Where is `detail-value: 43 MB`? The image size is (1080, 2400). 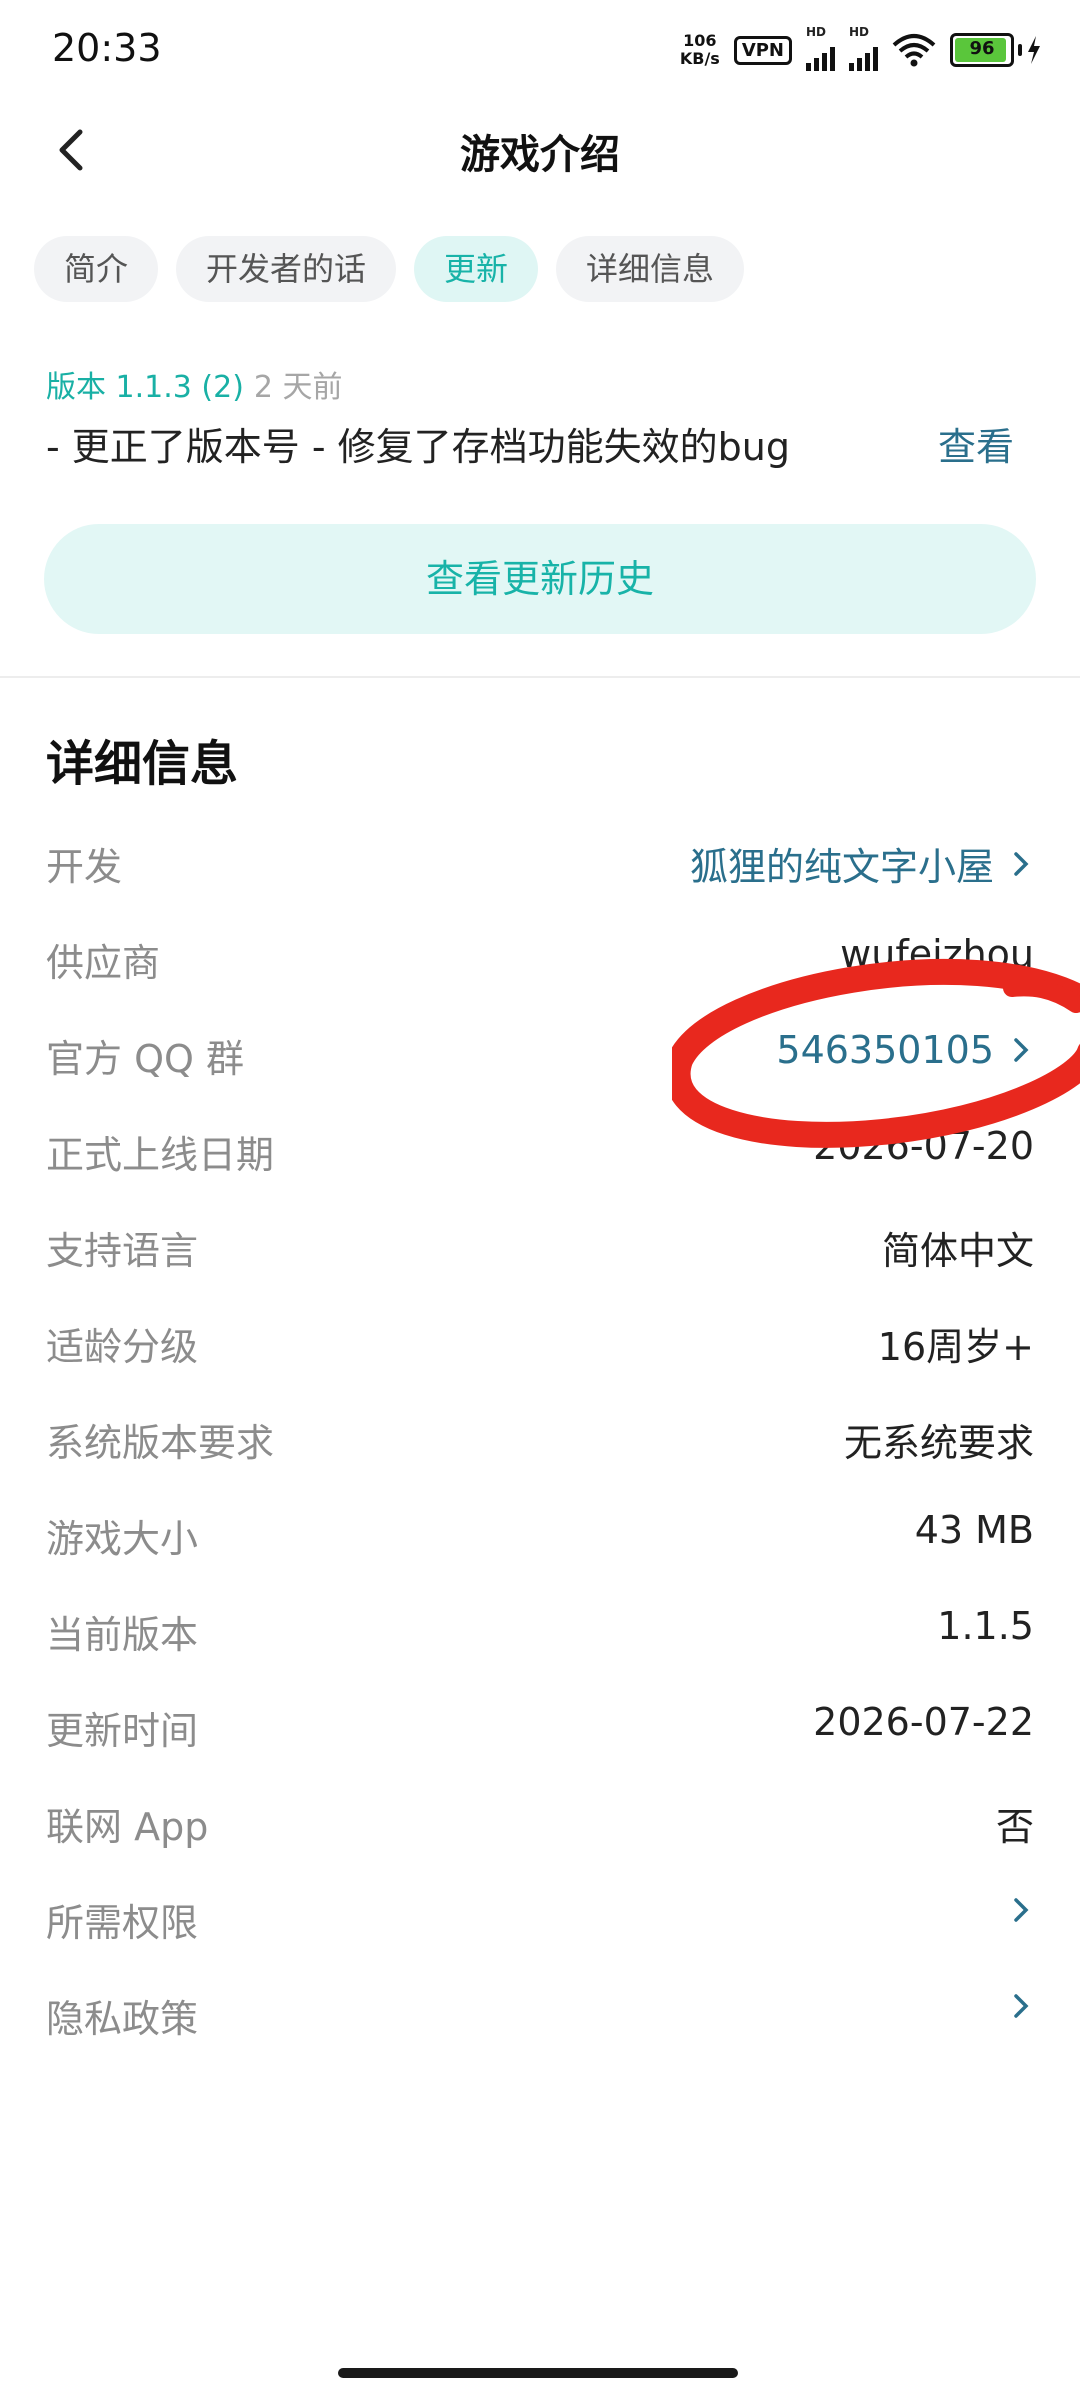 detail-value: 43 MB is located at coordinates (974, 1530).